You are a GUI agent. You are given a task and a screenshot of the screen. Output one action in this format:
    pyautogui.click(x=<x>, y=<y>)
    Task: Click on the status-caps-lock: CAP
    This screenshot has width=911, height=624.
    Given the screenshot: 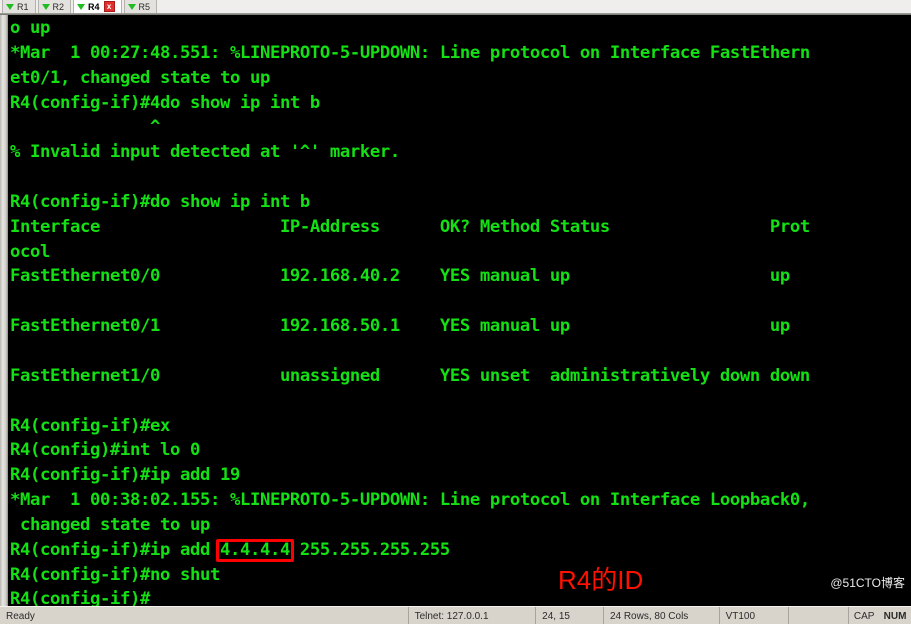 What is the action you would take?
    pyautogui.click(x=864, y=616)
    